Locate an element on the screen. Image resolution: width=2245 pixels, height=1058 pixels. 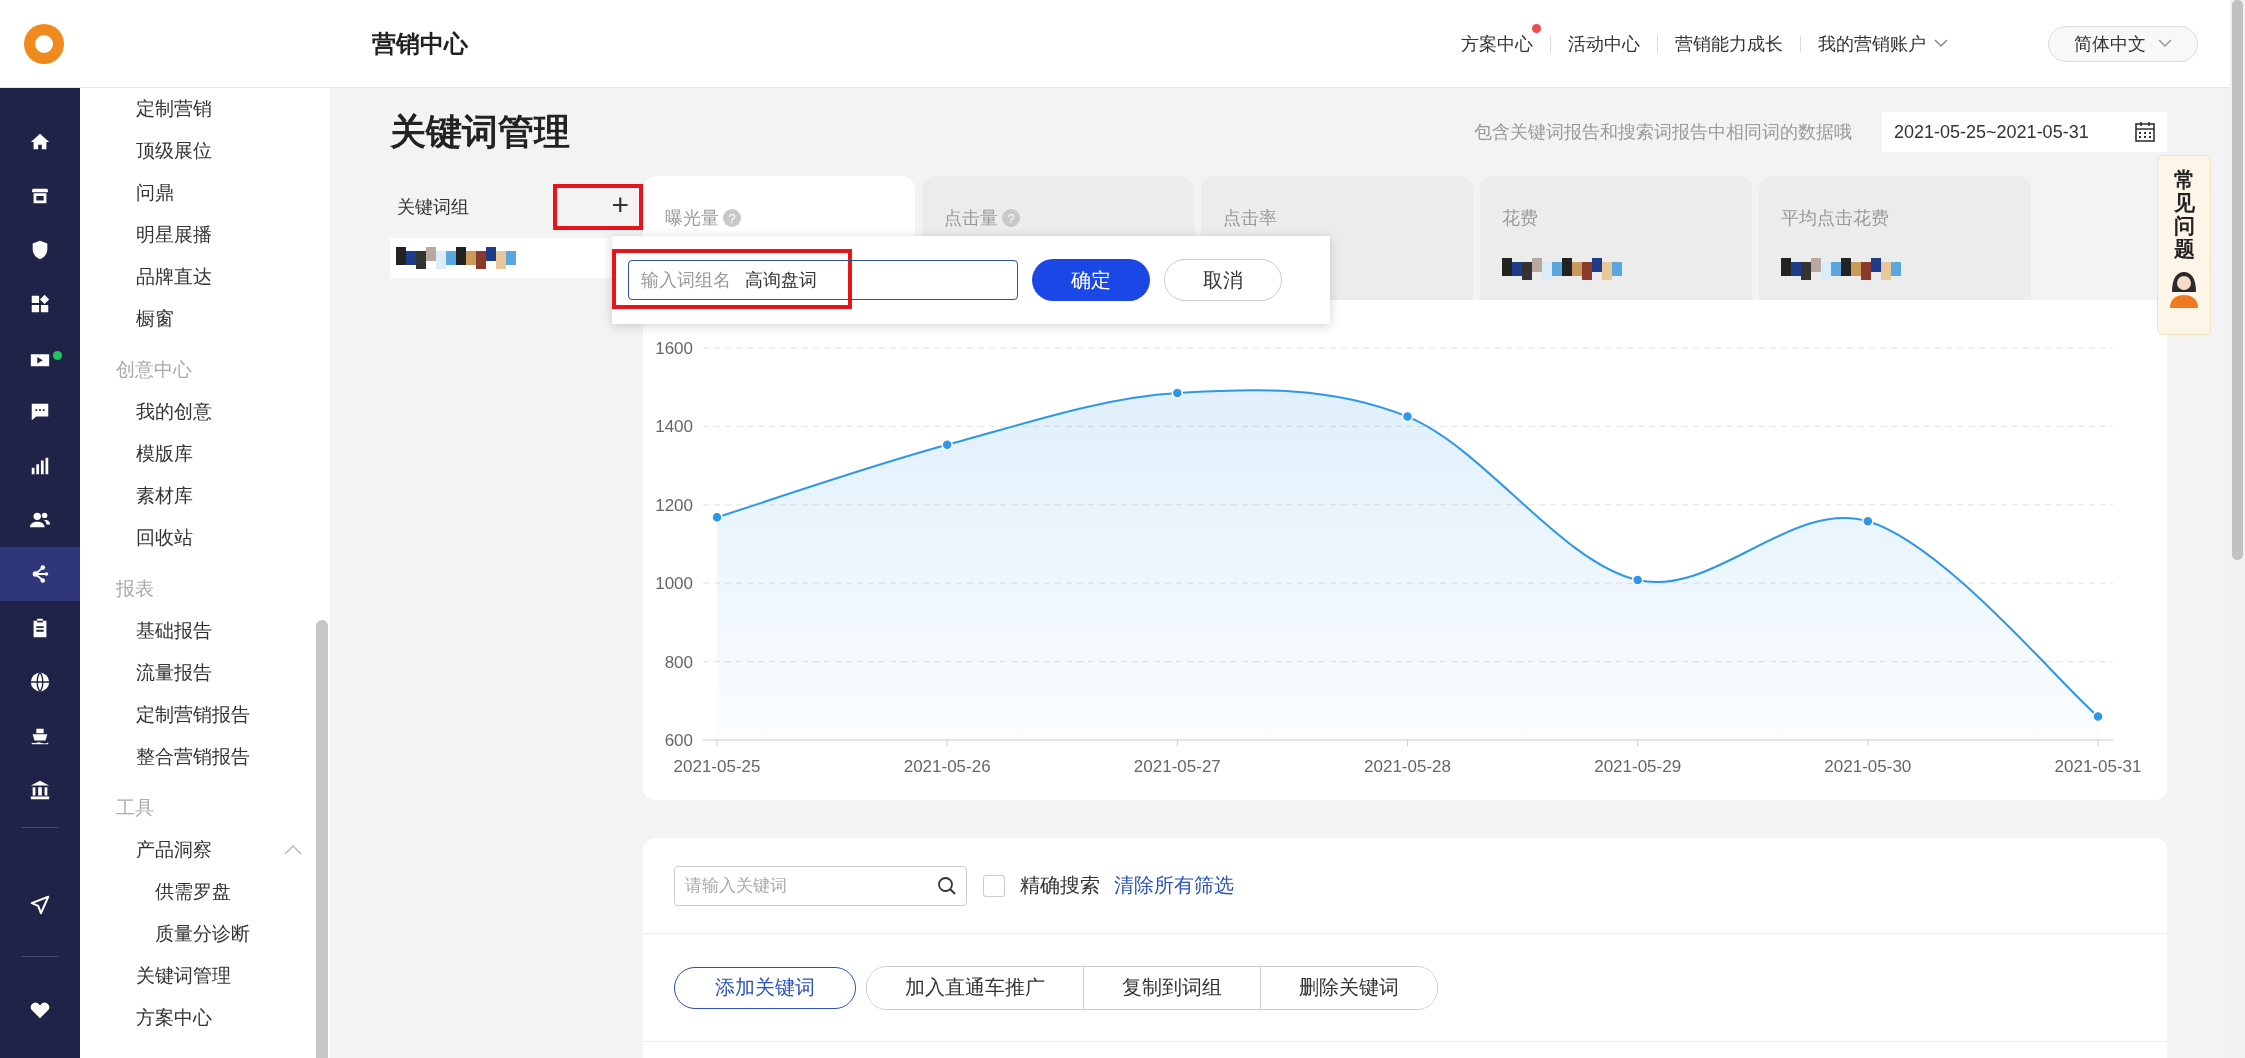
x-tick-label: 2021-05-27 is located at coordinates (1177, 766).